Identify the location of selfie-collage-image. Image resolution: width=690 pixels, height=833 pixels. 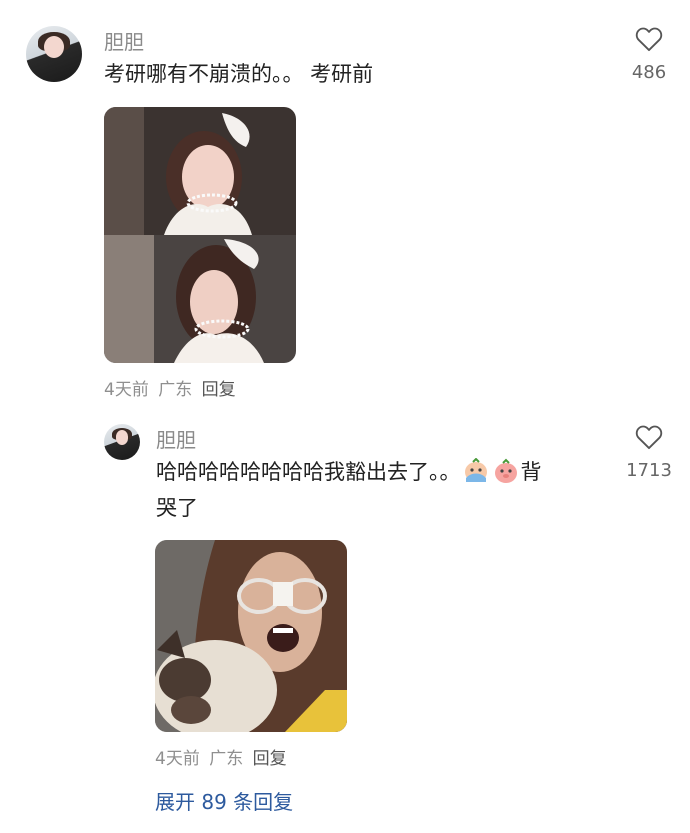
(200, 235).